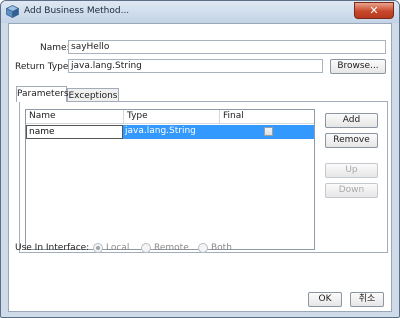 This screenshot has height=318, width=400. I want to click on radio-selected-dot, so click(98, 248).